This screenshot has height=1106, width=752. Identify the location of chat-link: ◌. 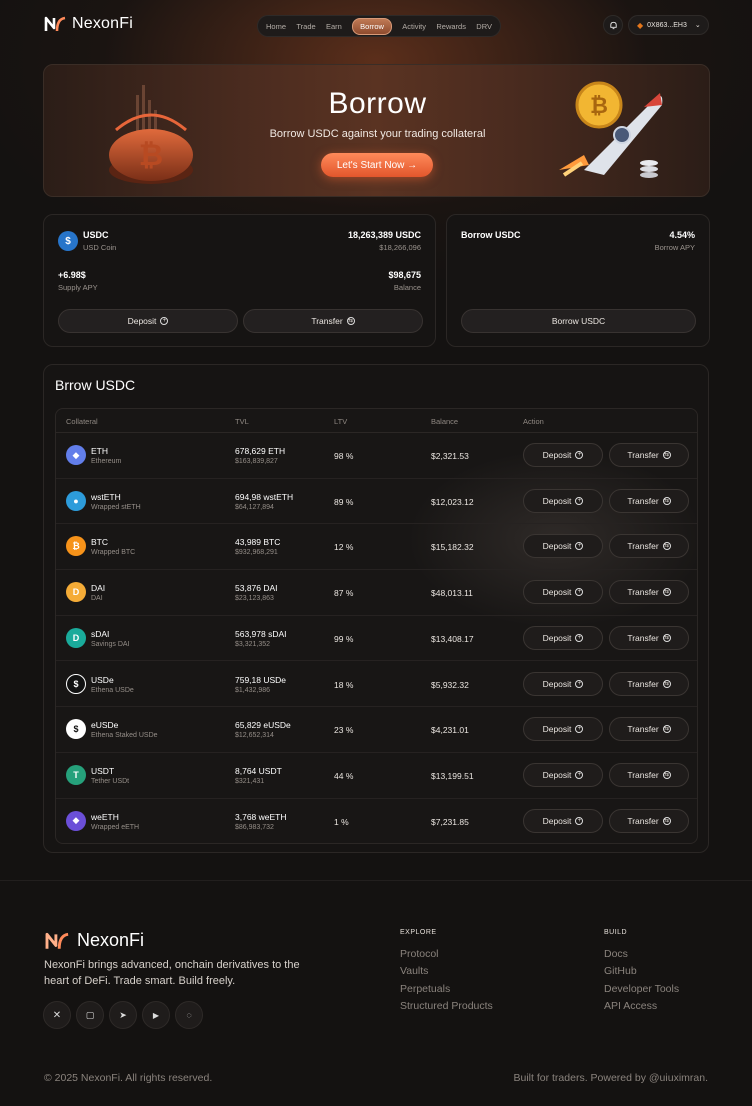
(189, 1015).